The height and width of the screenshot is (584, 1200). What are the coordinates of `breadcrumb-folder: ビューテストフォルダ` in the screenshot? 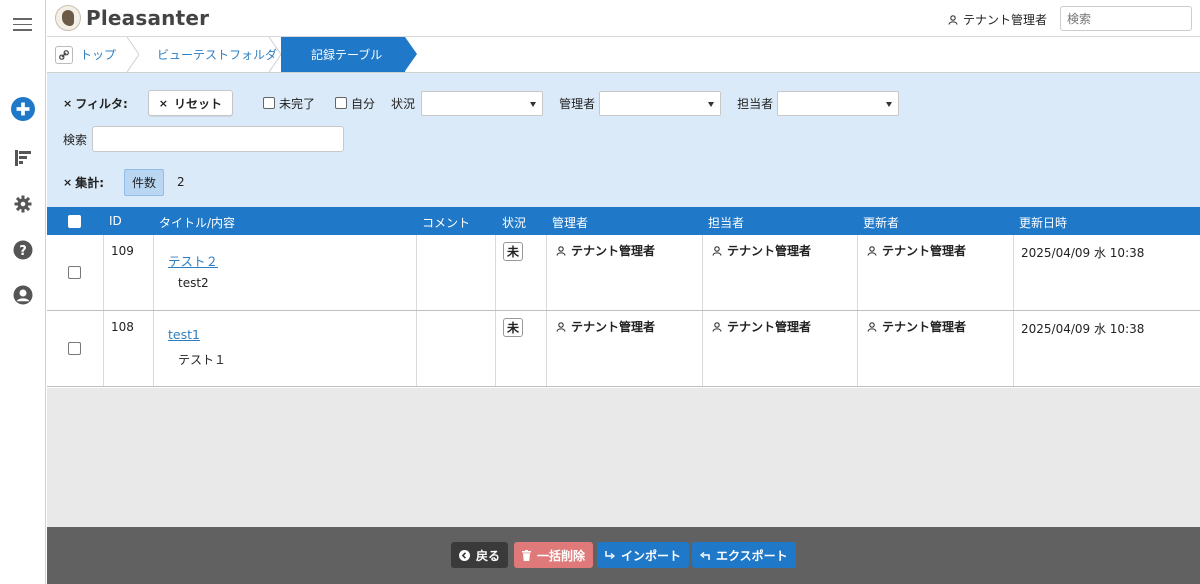 It's located at (217, 54).